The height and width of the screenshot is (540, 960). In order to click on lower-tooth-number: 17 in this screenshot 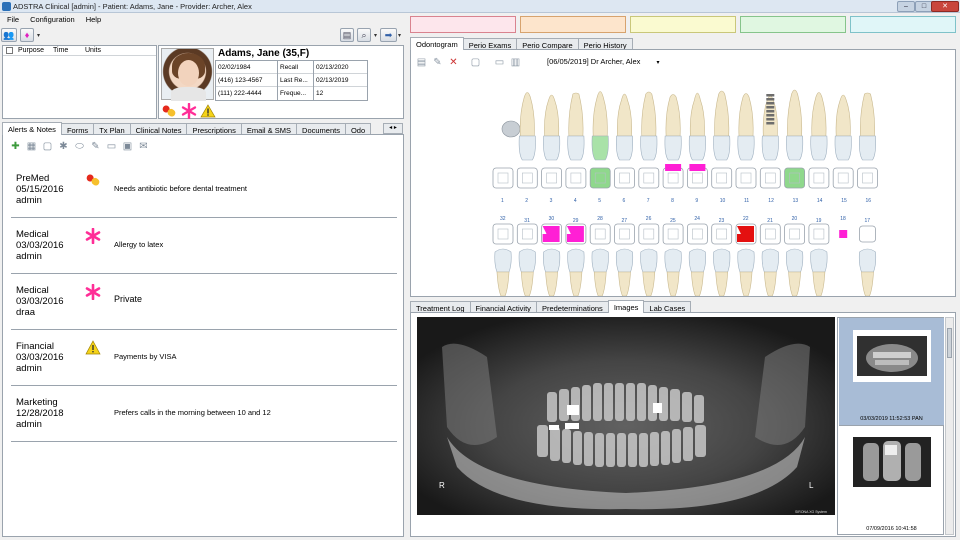, I will do `click(868, 221)`.